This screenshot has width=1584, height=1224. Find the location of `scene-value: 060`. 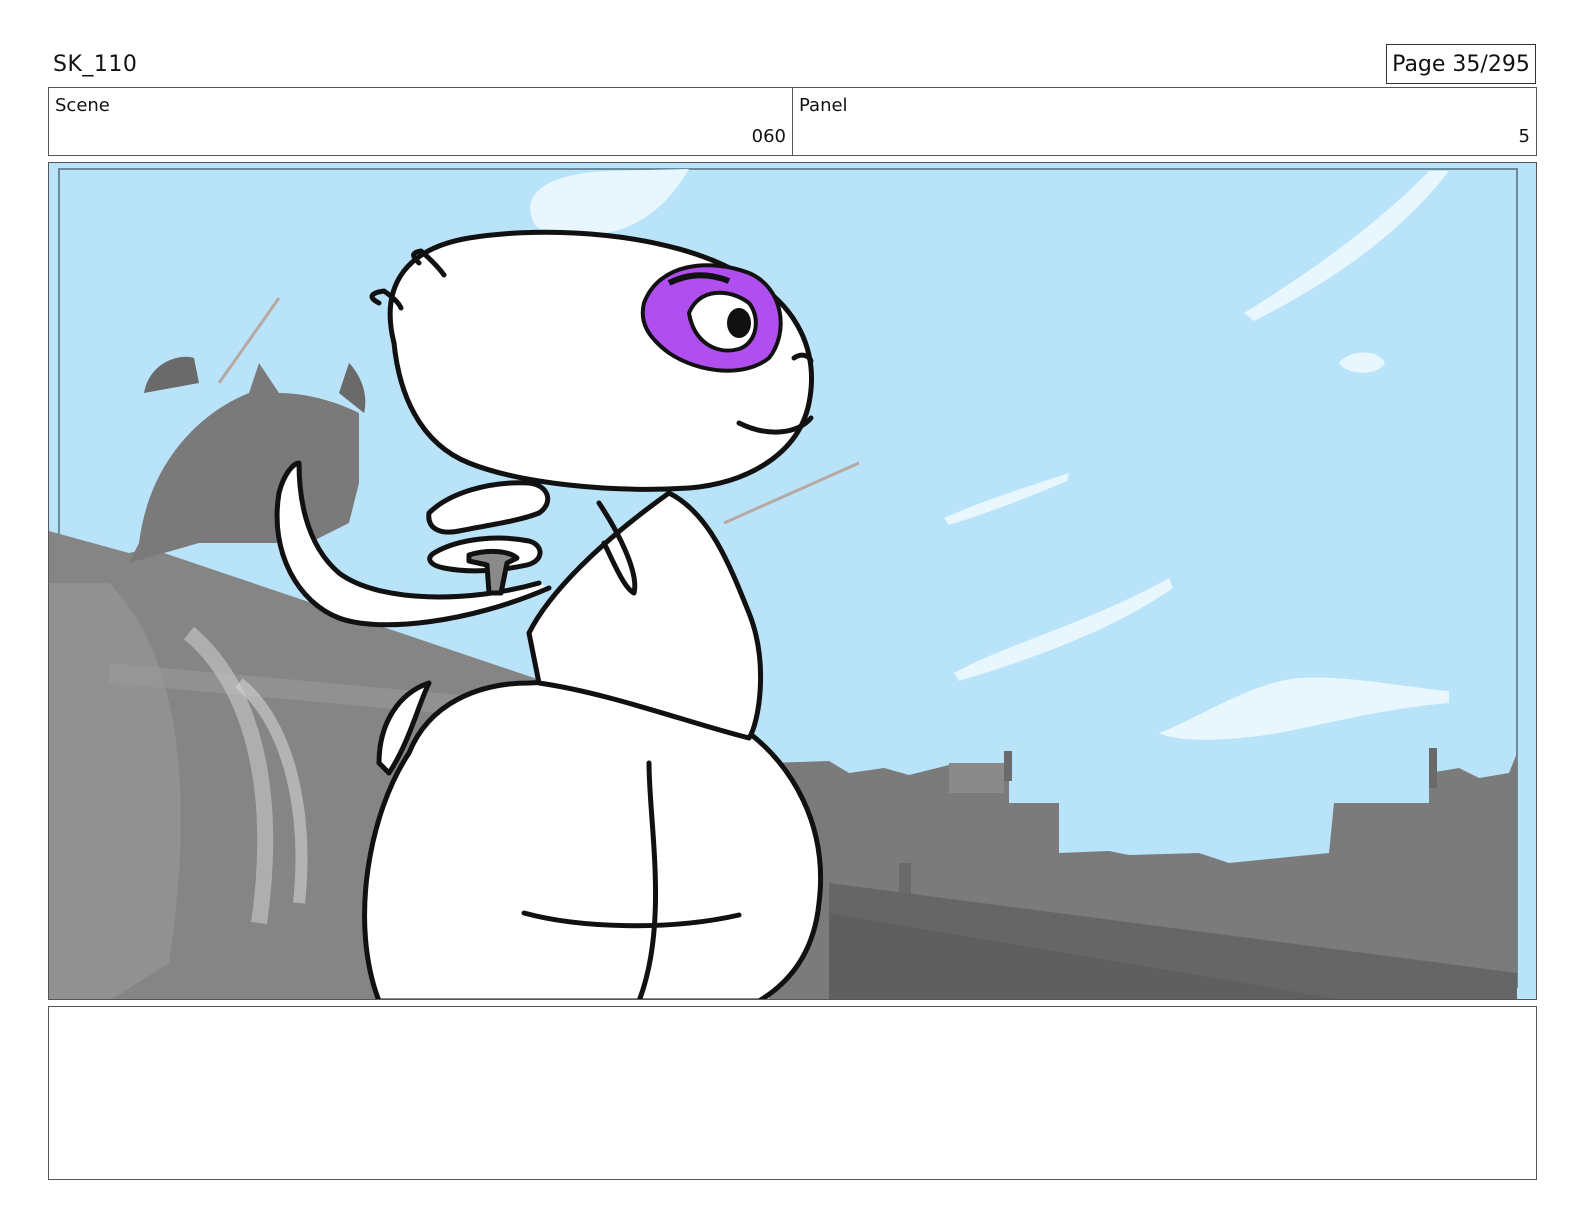

scene-value: 060 is located at coordinates (768, 136).